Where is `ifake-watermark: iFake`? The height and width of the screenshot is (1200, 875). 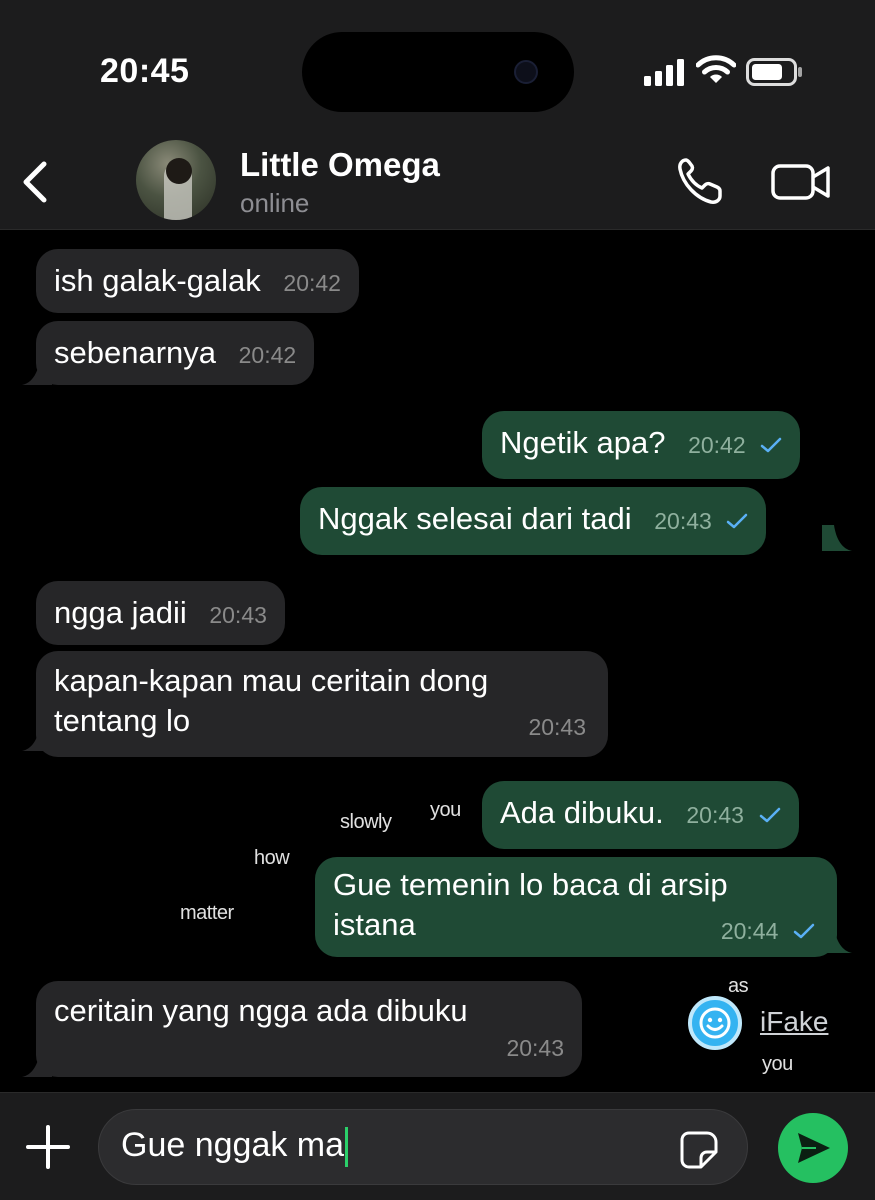 ifake-watermark: iFake is located at coordinates (763, 1024).